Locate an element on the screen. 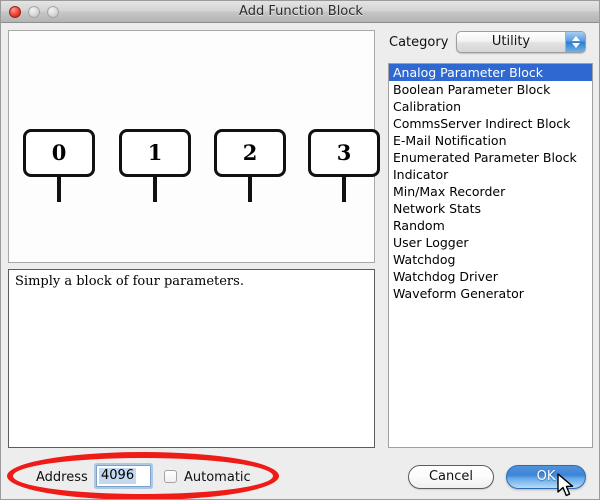 This screenshot has height=500, width=600. automatic-checkbox is located at coordinates (170, 476).